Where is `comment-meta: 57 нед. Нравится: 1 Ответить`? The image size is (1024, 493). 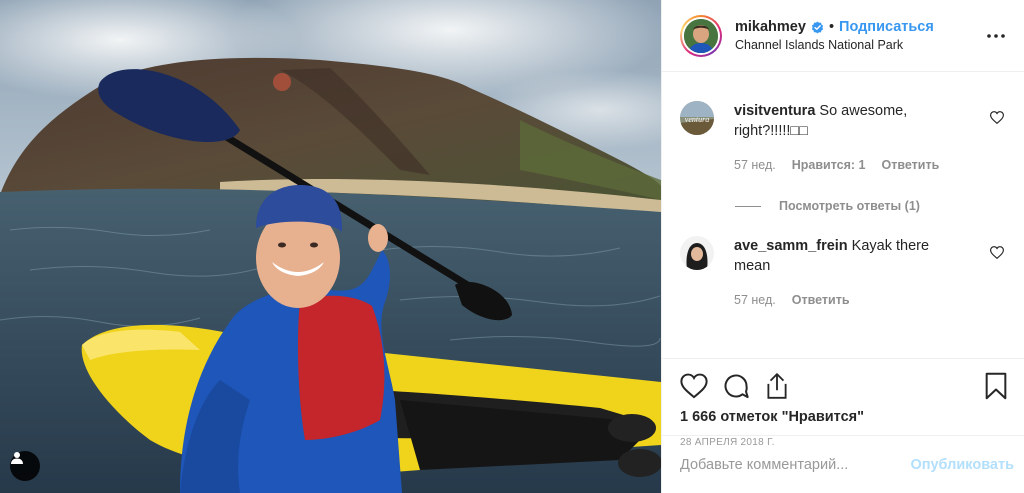 comment-meta: 57 нед. Нравится: 1 Ответить is located at coordinates (850, 165).